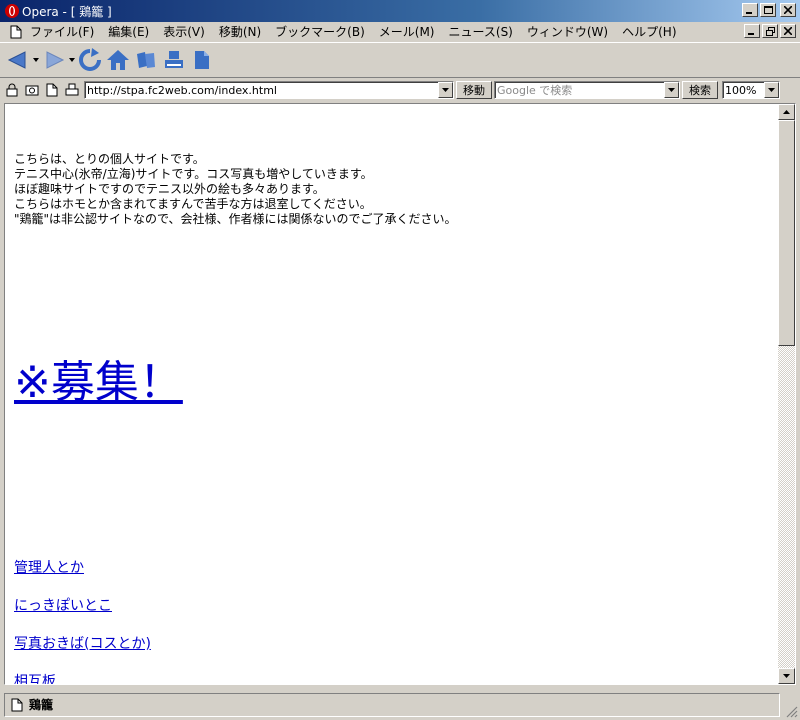 The height and width of the screenshot is (720, 800). I want to click on menu-file: ファイル(F), so click(64, 31).